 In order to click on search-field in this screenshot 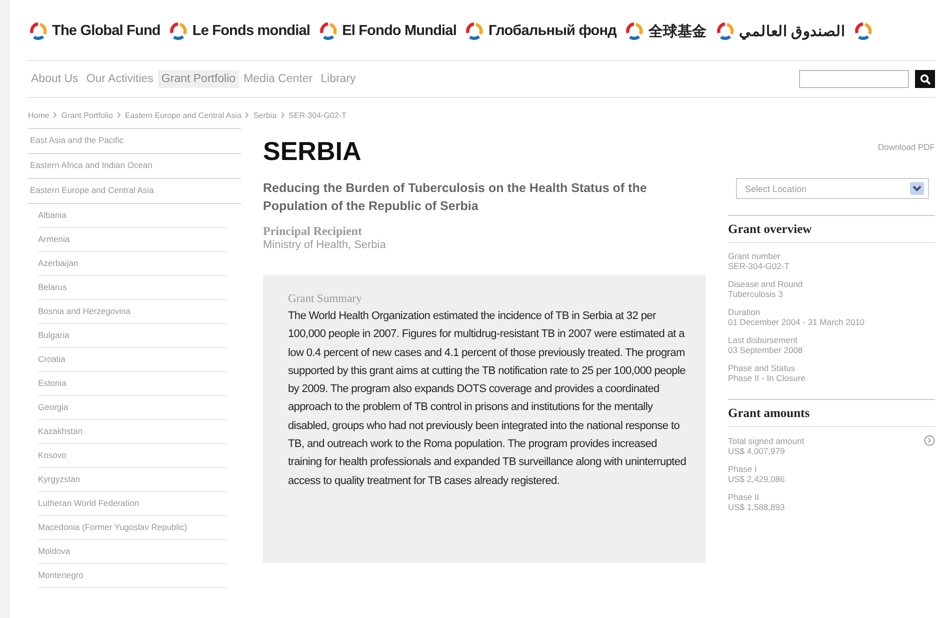, I will do `click(854, 79)`.